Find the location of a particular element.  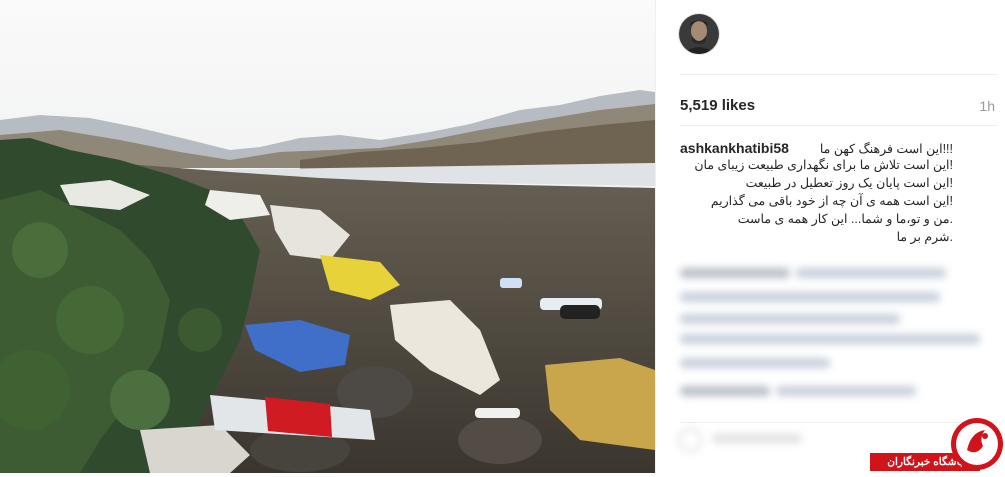

caption-username: ashkankhatibi58 is located at coordinates (734, 148).